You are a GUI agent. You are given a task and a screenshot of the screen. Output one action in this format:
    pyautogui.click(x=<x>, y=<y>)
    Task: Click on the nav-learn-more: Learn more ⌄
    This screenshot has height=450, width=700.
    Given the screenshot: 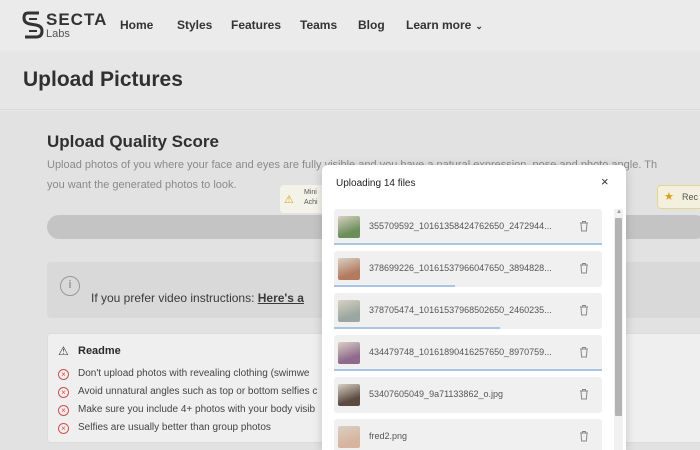 What is the action you would take?
    pyautogui.click(x=444, y=25)
    